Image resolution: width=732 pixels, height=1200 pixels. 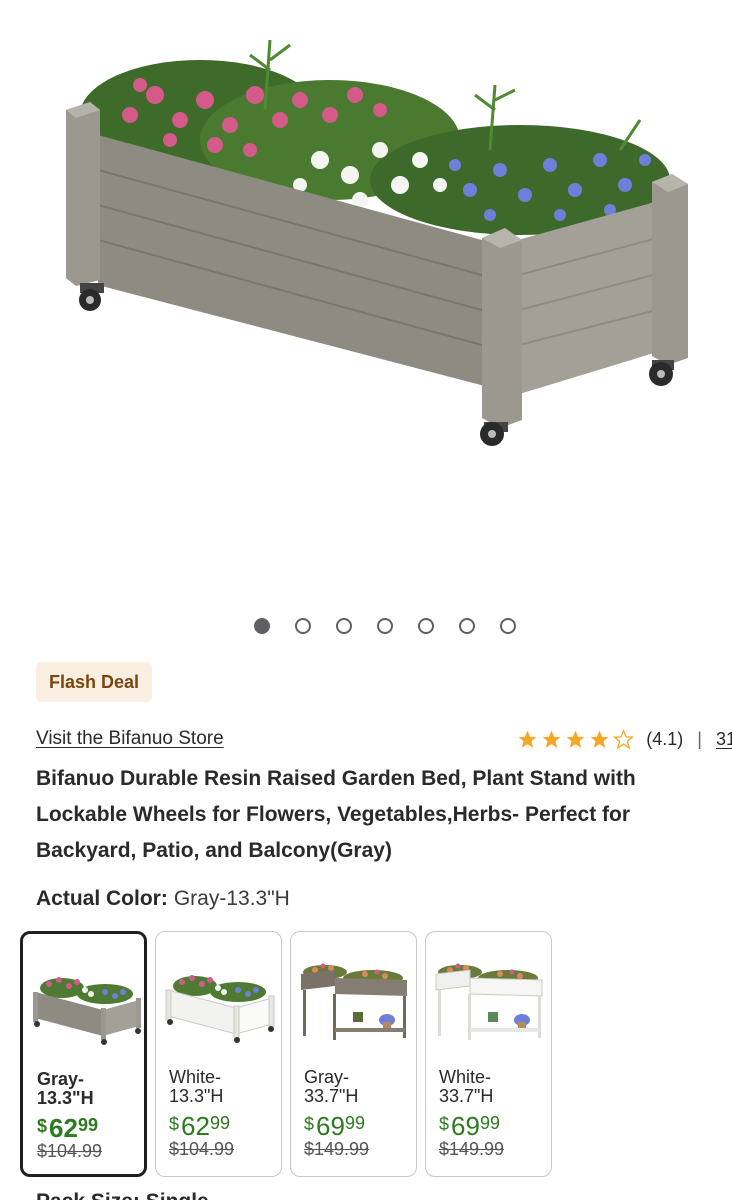 What do you see at coordinates (331, 1086) in the screenshot?
I see `variant-name: Gray- 33.7"H` at bounding box center [331, 1086].